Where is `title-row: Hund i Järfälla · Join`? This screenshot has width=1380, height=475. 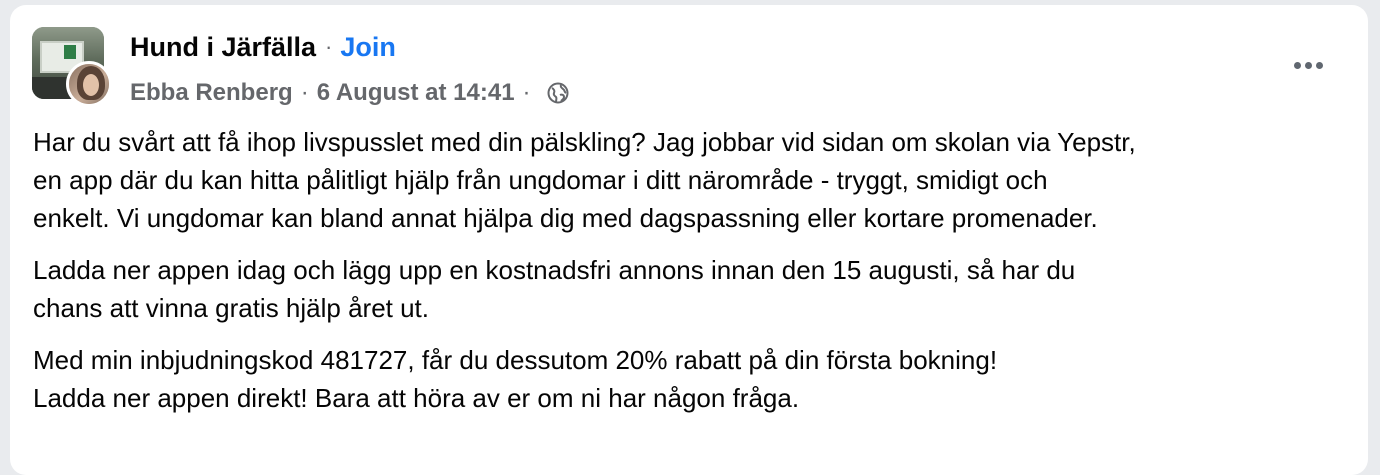 title-row: Hund i Järfälla · Join is located at coordinates (263, 47).